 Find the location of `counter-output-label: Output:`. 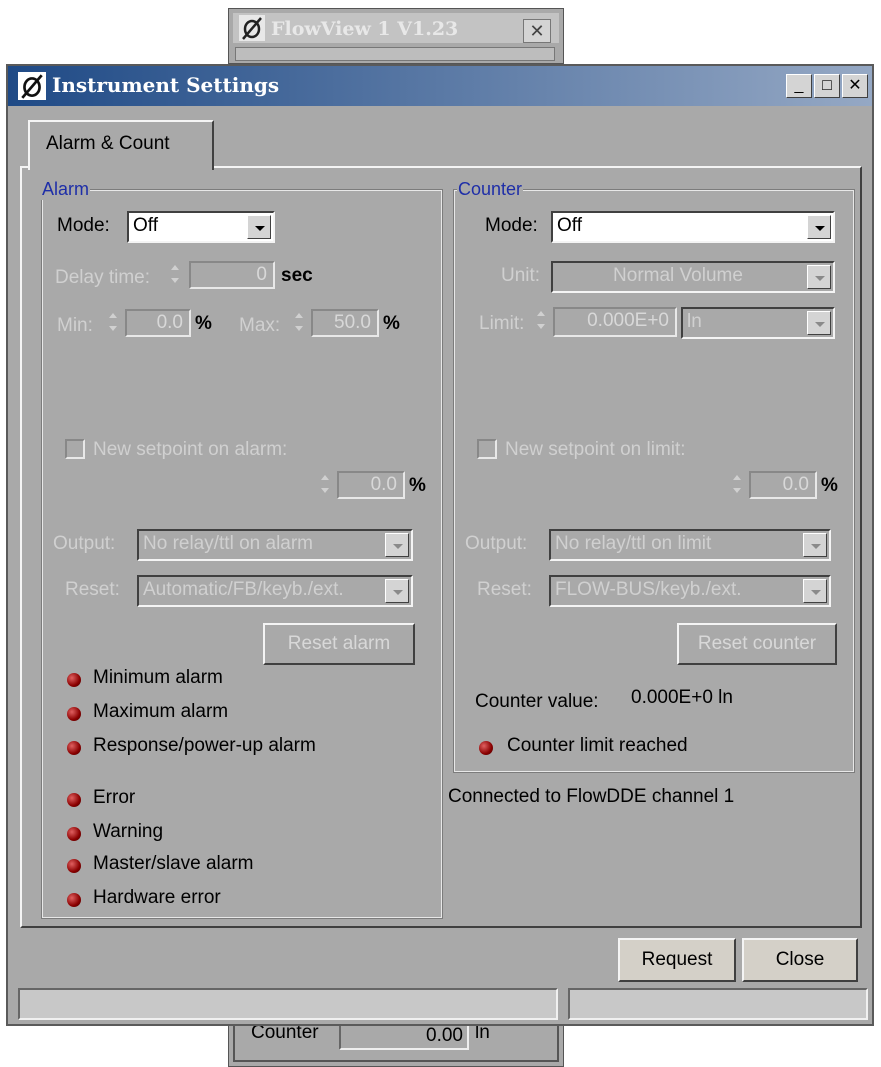

counter-output-label: Output: is located at coordinates (496, 543).